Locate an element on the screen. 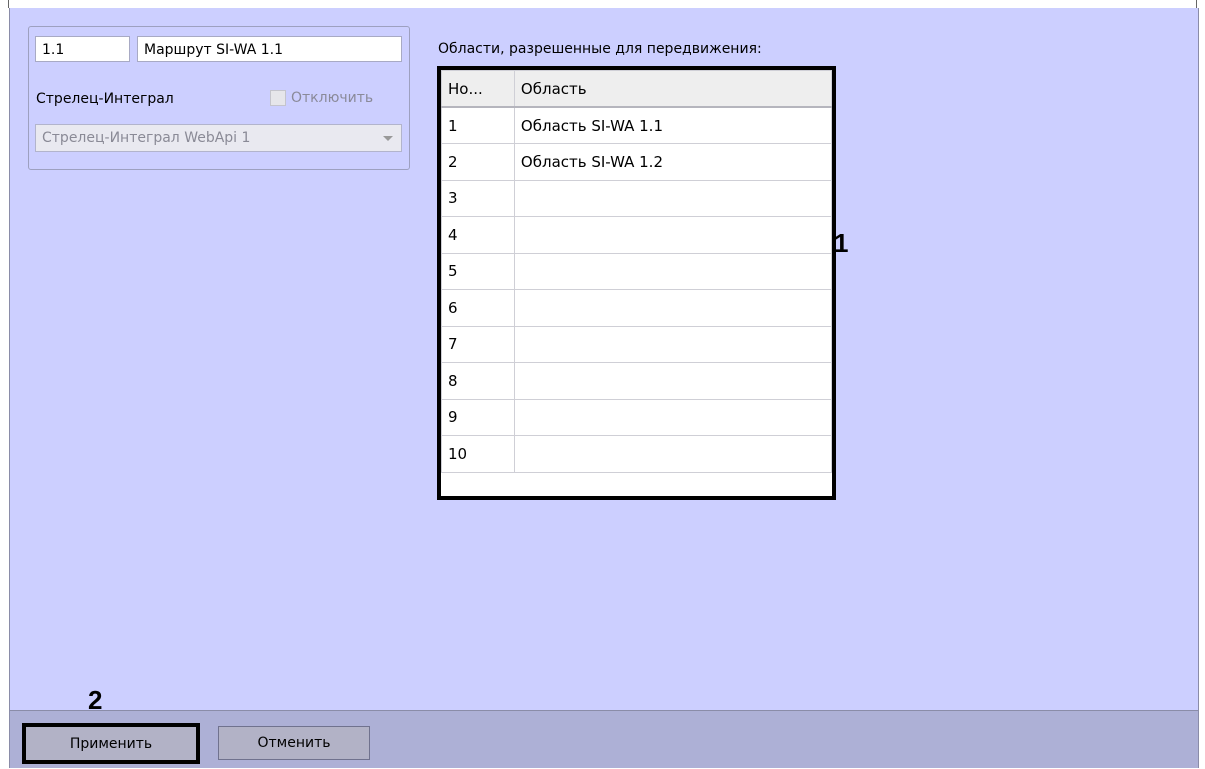  row-area: Область SI-WA 1.2 is located at coordinates (673, 162).